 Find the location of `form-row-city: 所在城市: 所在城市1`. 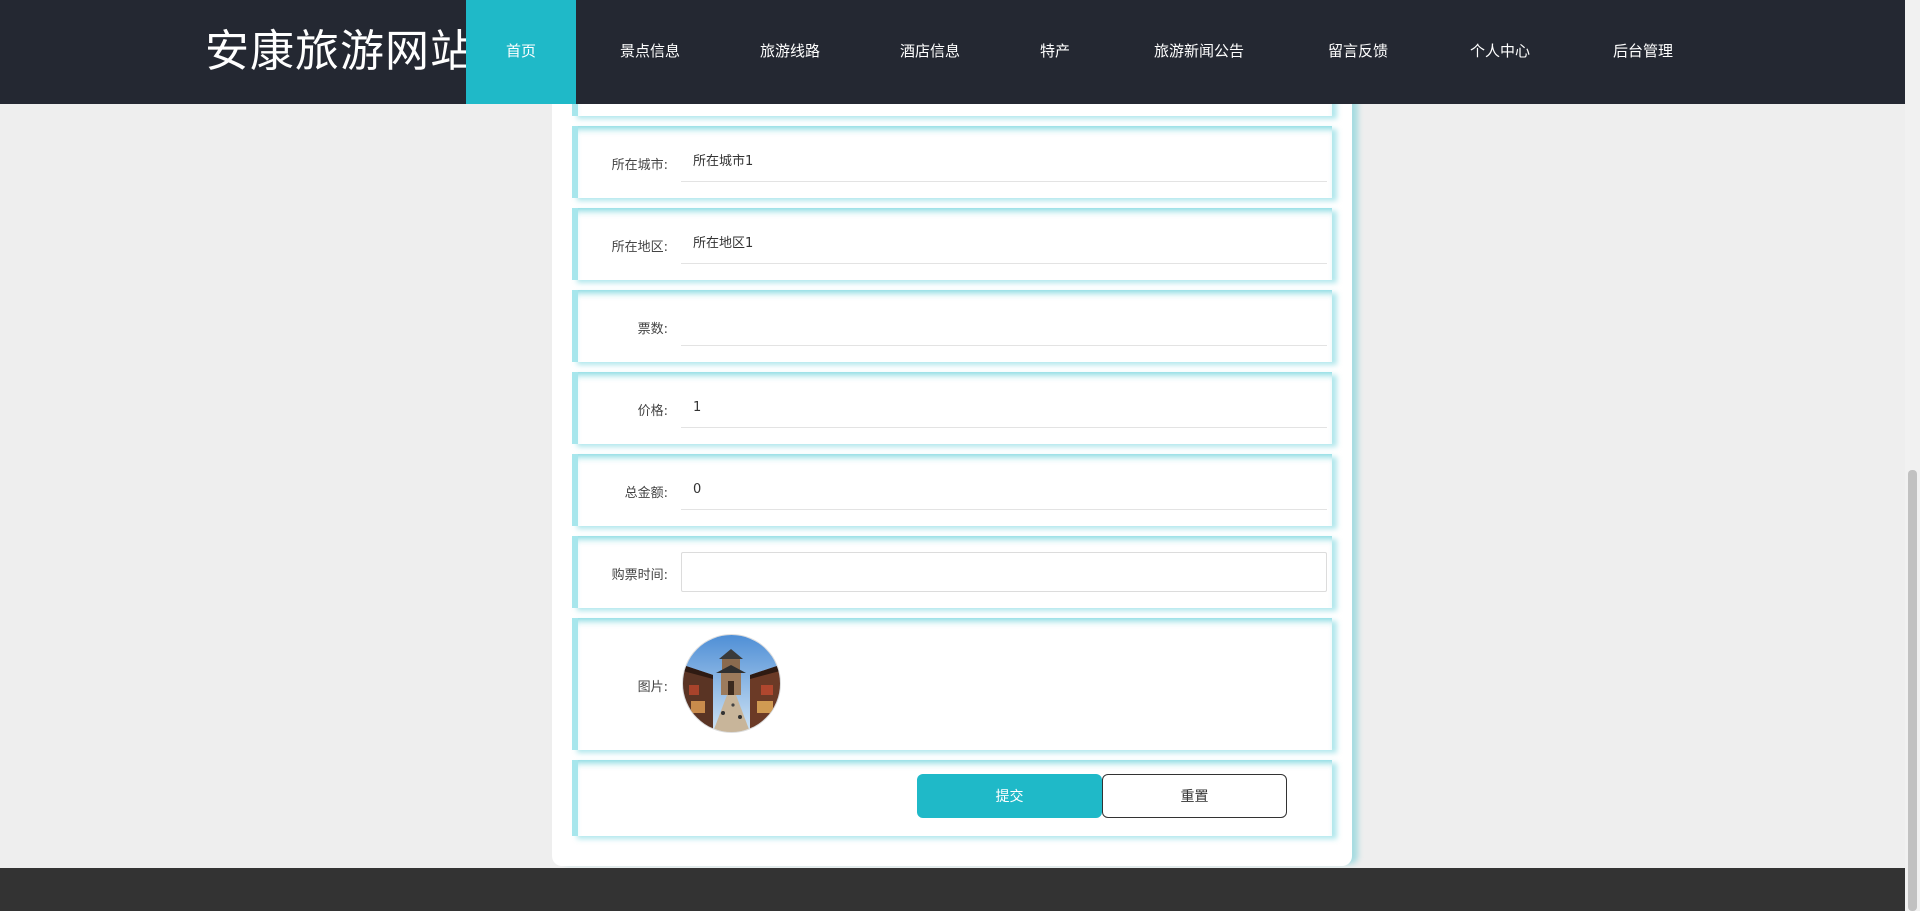

form-row-city: 所在城市: 所在城市1 is located at coordinates (952, 162).